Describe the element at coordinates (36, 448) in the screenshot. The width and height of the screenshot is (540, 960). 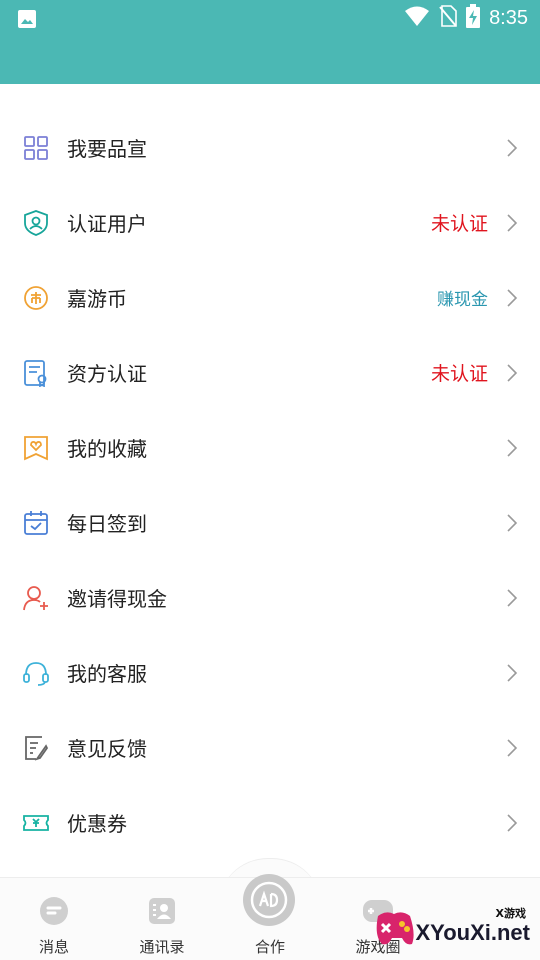
I see `favorite-heart-icon` at that location.